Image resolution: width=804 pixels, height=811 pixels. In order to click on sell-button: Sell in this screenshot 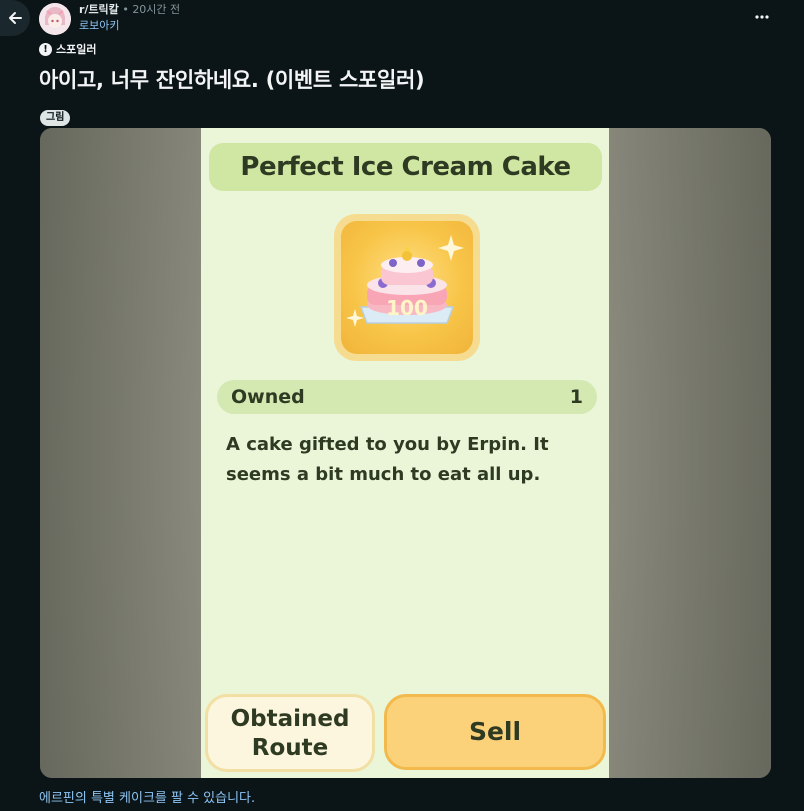, I will do `click(495, 732)`.